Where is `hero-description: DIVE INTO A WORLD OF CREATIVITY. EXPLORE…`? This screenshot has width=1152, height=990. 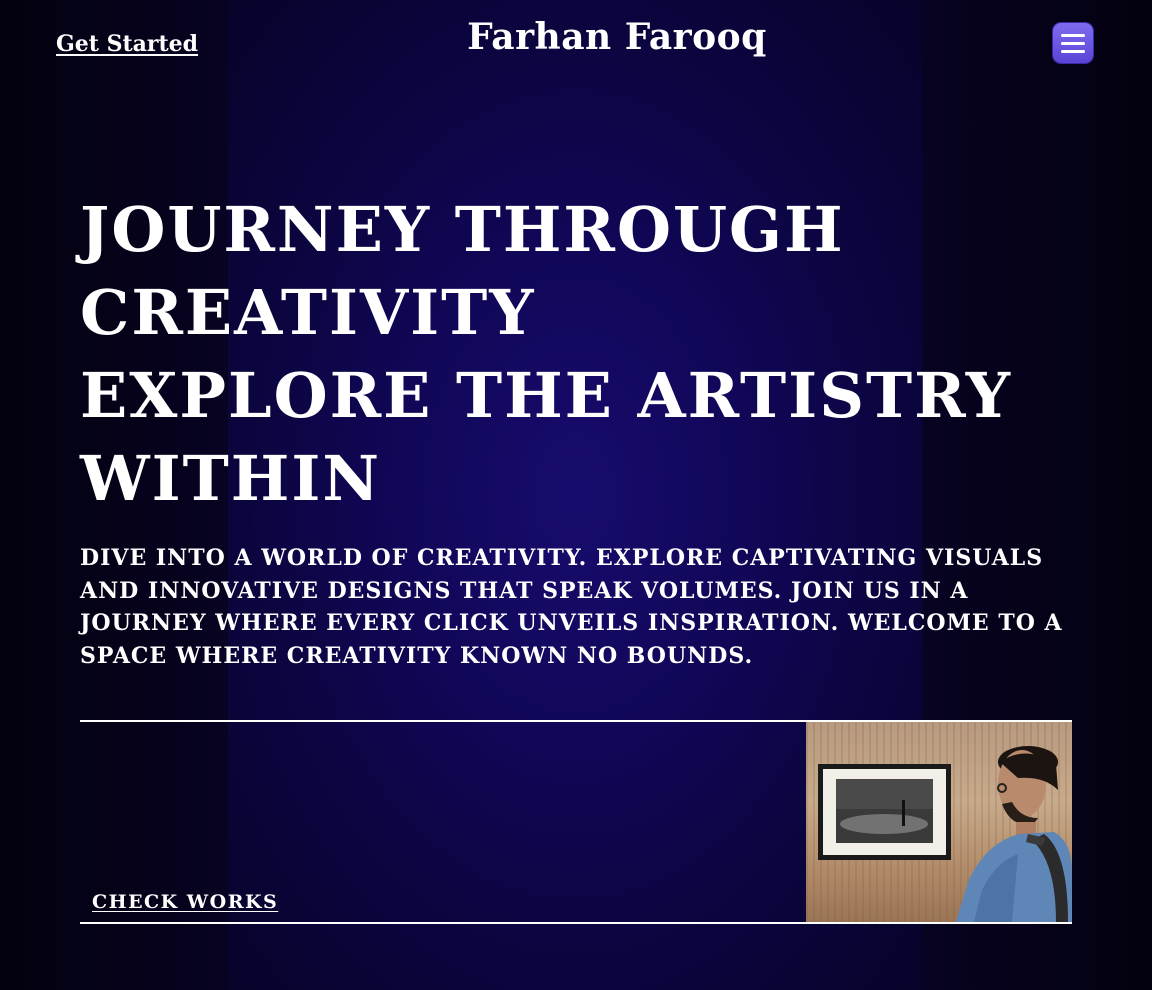 hero-description: DIVE INTO A WORLD OF CREATIVITY. EXPLORE… is located at coordinates (571, 607).